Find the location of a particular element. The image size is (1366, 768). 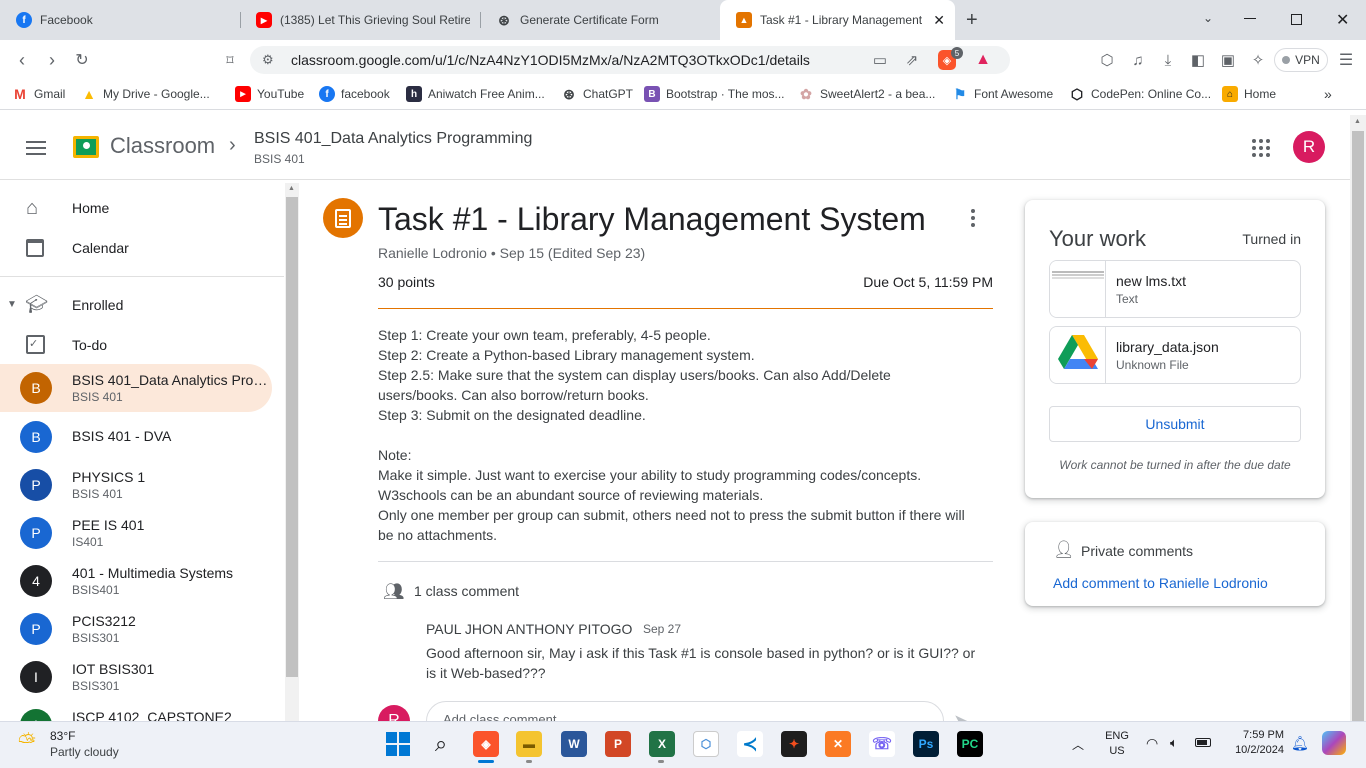

brave-rewards-icon: ▲ is located at coordinates (983, 60).